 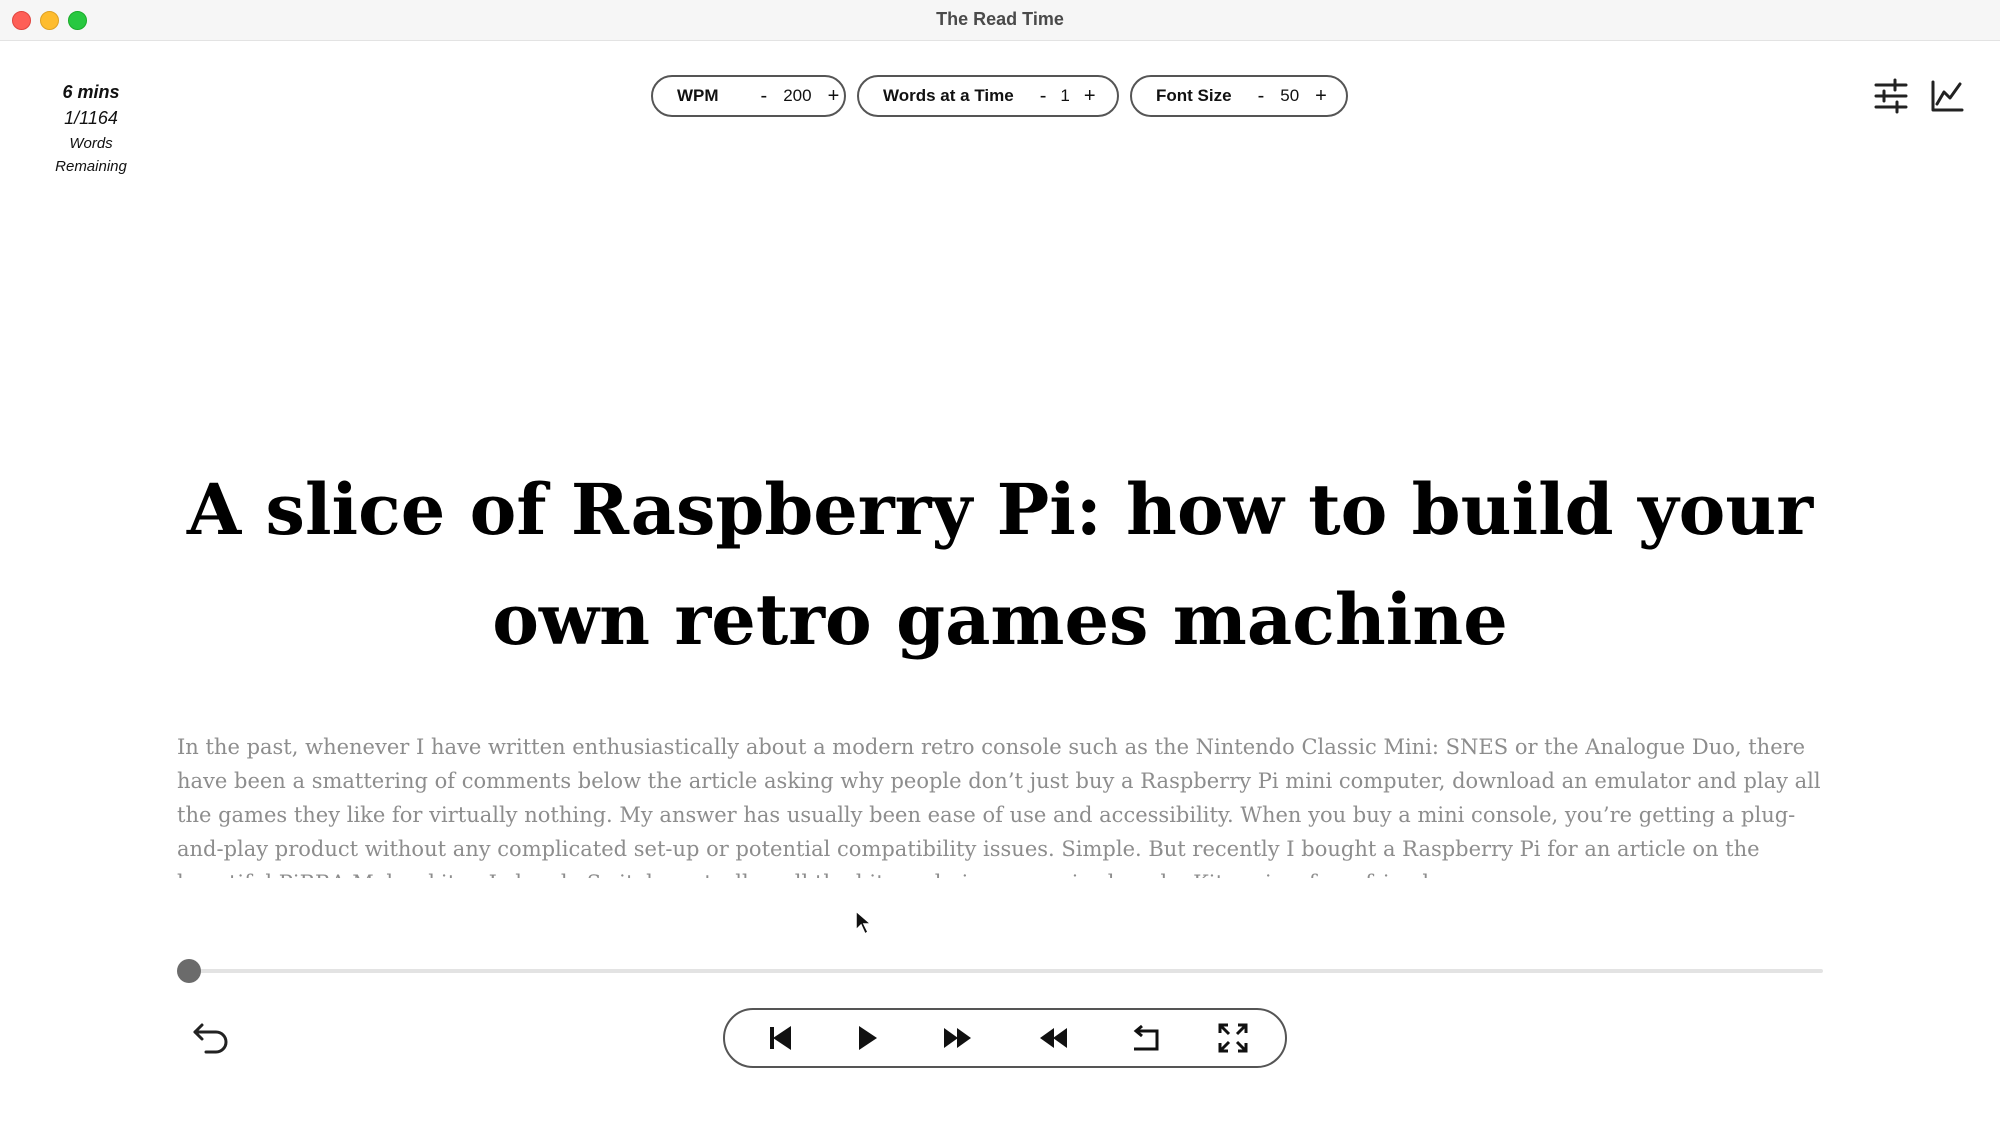 What do you see at coordinates (91, 118) in the screenshot?
I see `word-progress: 1/1164` at bounding box center [91, 118].